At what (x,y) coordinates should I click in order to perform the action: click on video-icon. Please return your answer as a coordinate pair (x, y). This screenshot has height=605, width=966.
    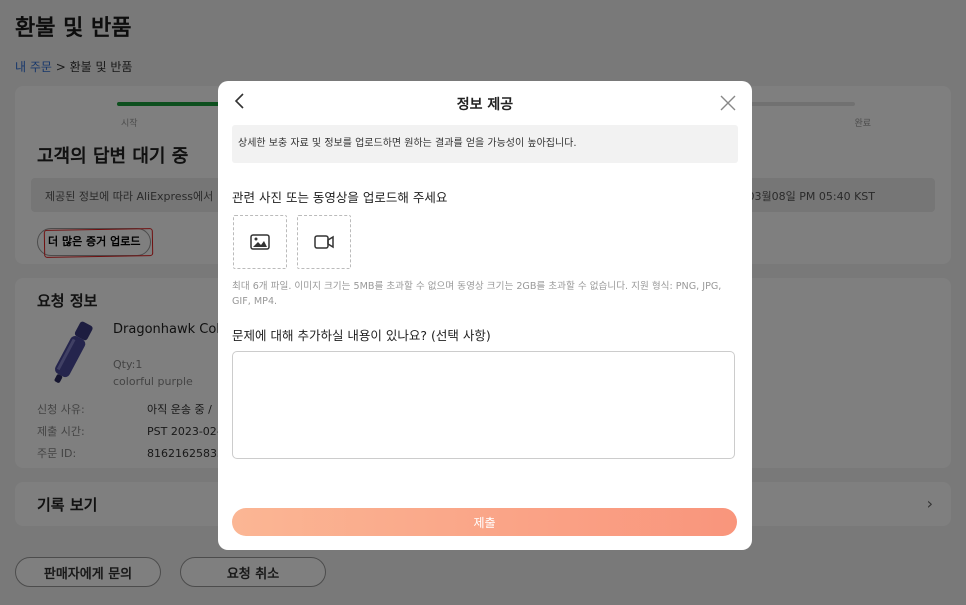
    Looking at the image, I should click on (324, 242).